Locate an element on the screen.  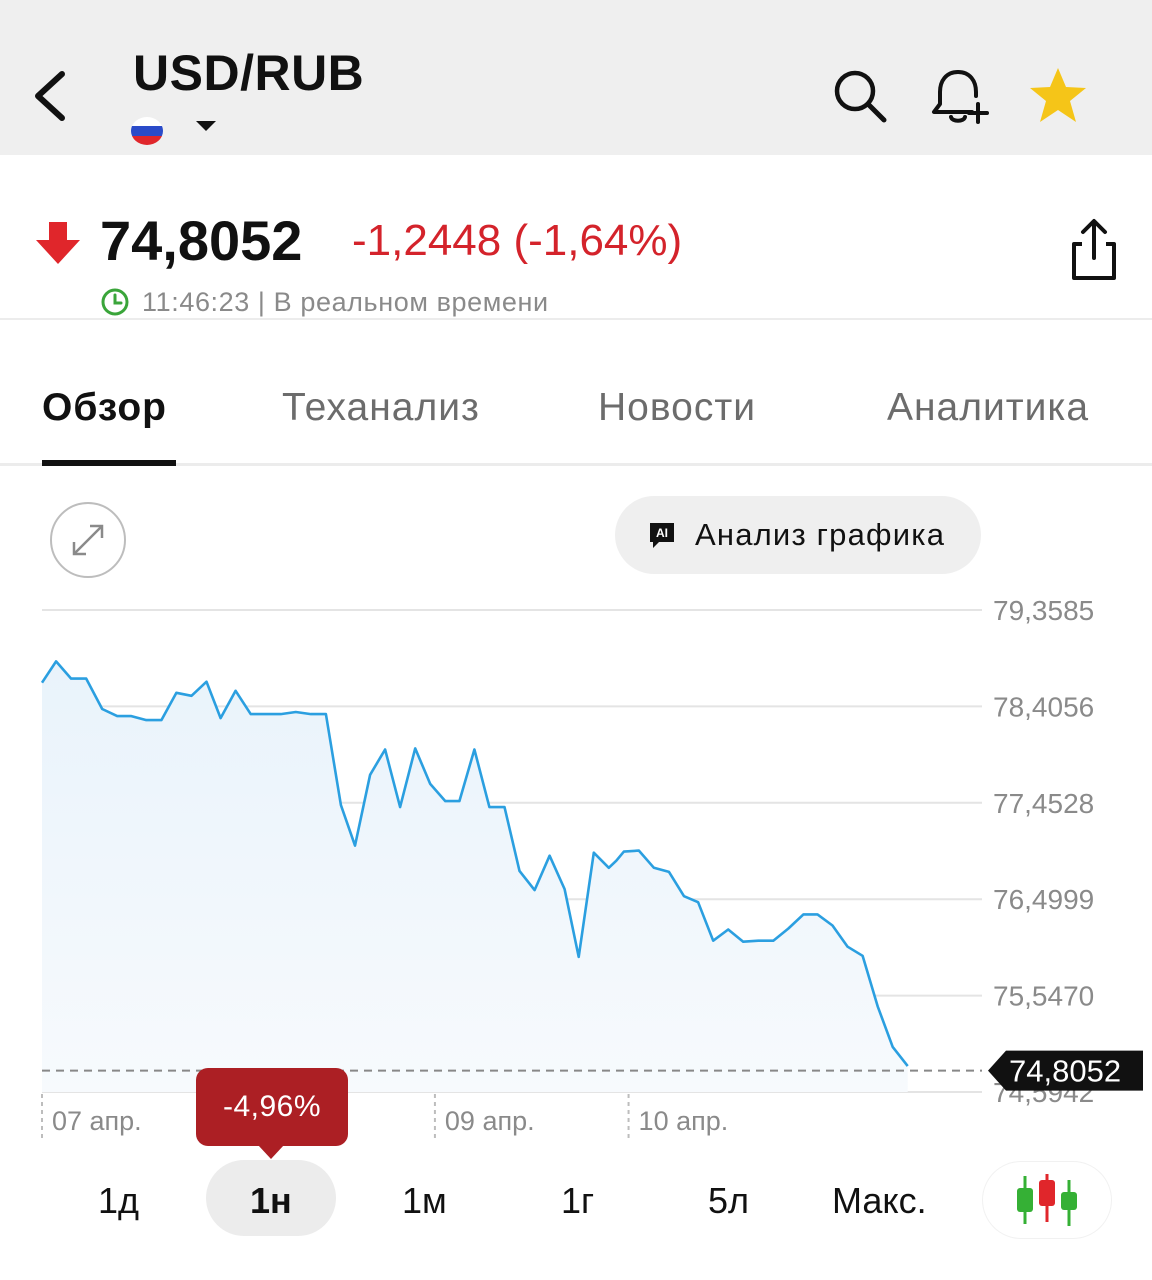
y-tick-label: 79,3585 is located at coordinates (1043, 610).